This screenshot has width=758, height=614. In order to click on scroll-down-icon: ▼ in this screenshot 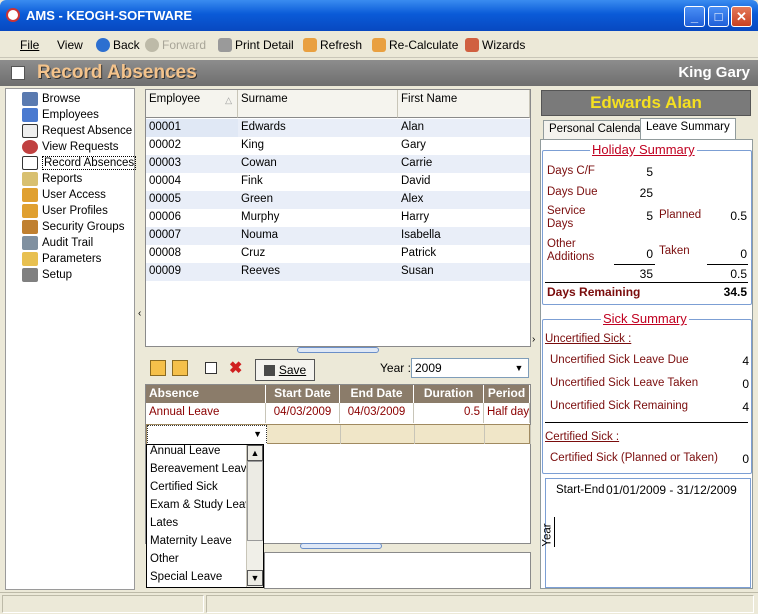, I will do `click(255, 578)`.